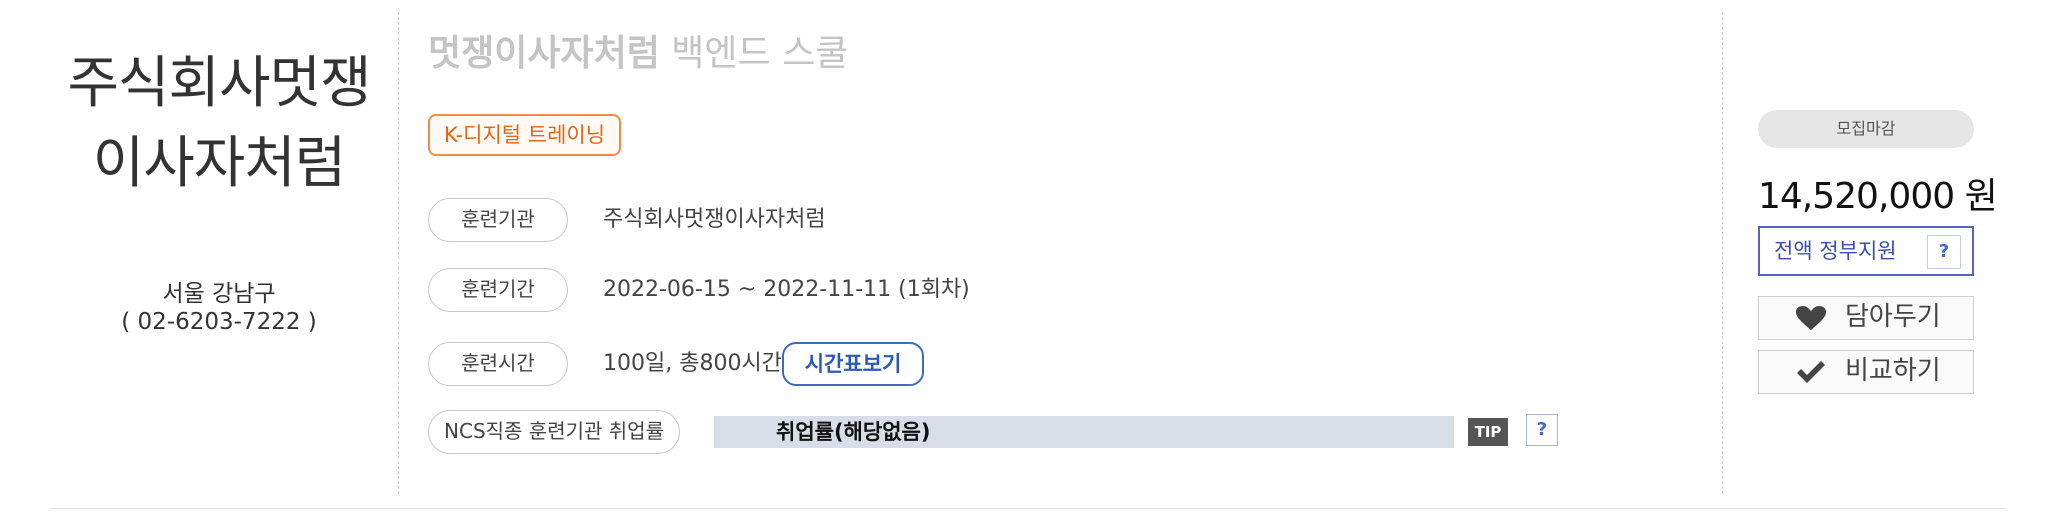 Image resolution: width=2048 pixels, height=516 pixels. I want to click on value-training-hours: 100일, 총800시간, so click(692, 363).